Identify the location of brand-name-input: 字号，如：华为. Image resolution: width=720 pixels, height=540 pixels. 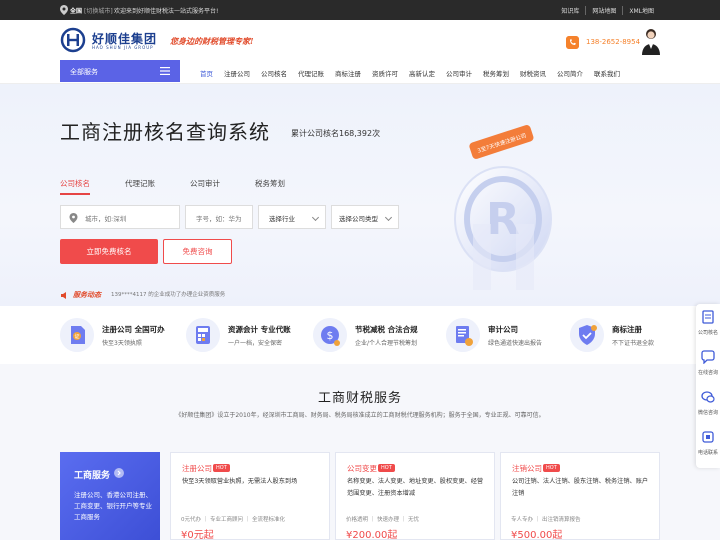
(219, 217).